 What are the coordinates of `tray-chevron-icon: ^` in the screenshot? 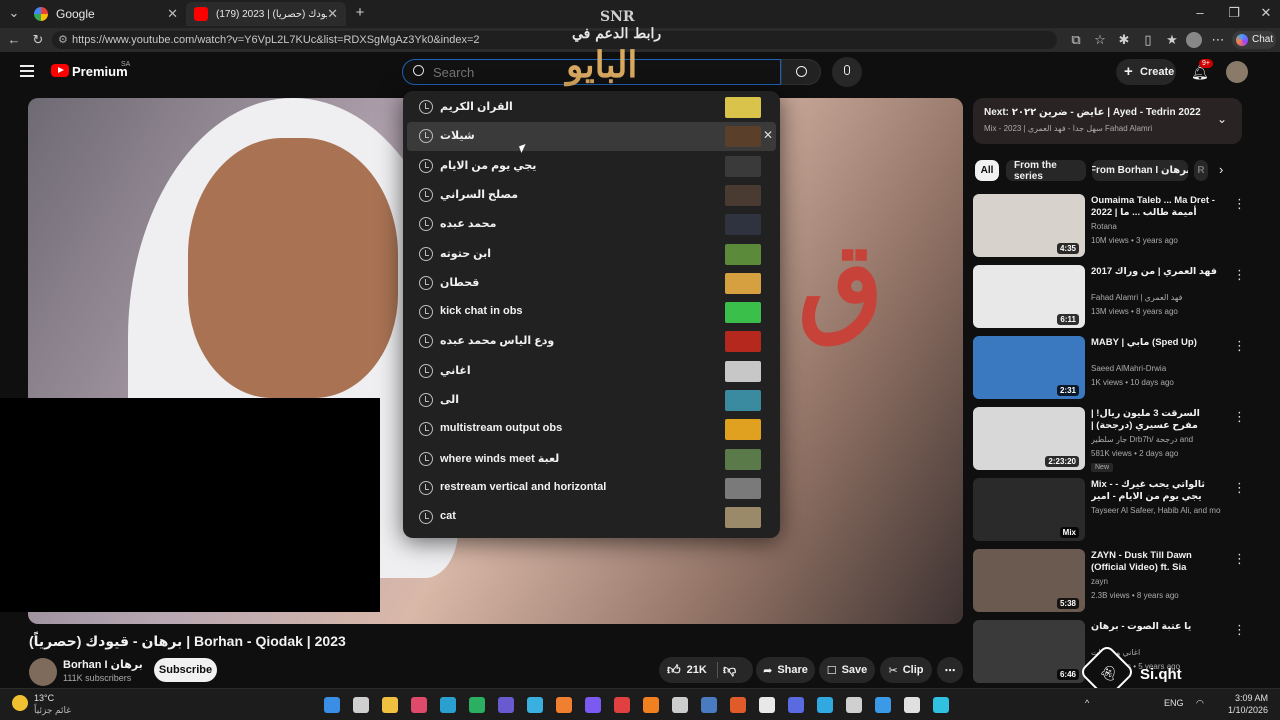 It's located at (1087, 703).